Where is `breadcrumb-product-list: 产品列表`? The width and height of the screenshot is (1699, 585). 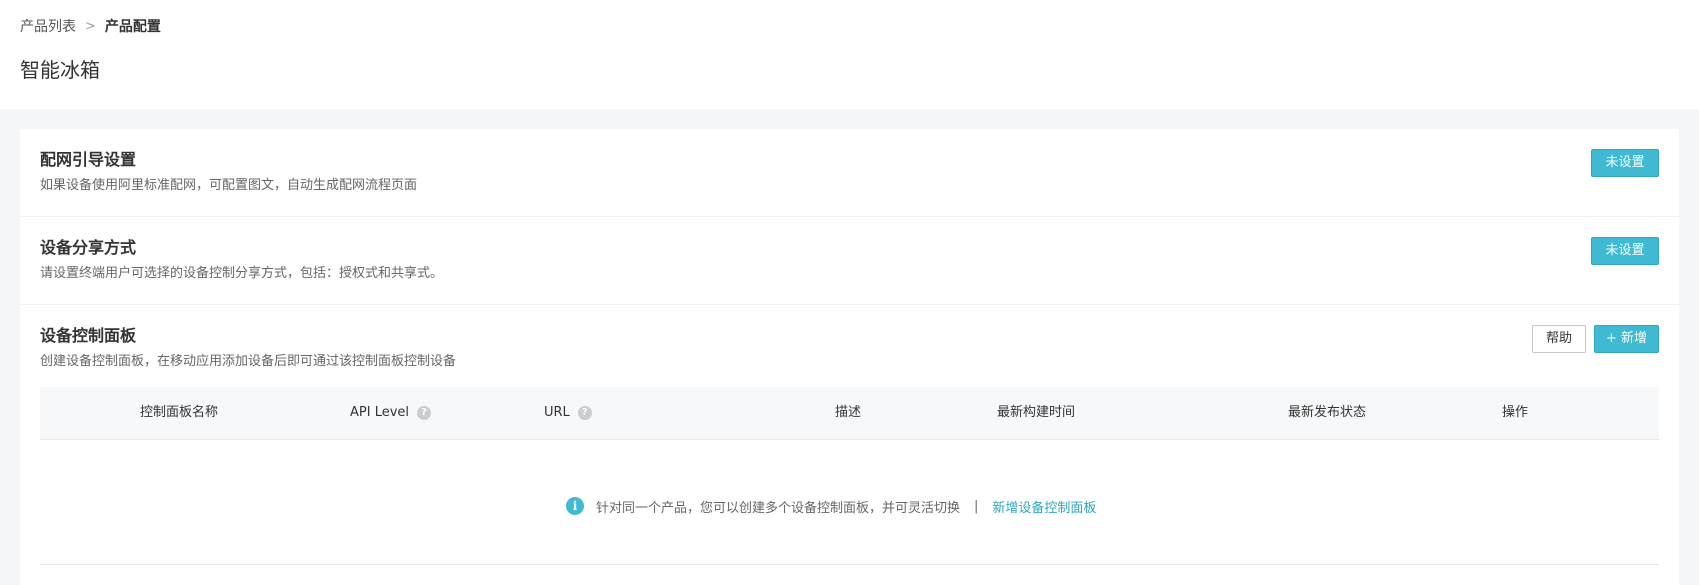 breadcrumb-product-list: 产品列表 is located at coordinates (48, 27).